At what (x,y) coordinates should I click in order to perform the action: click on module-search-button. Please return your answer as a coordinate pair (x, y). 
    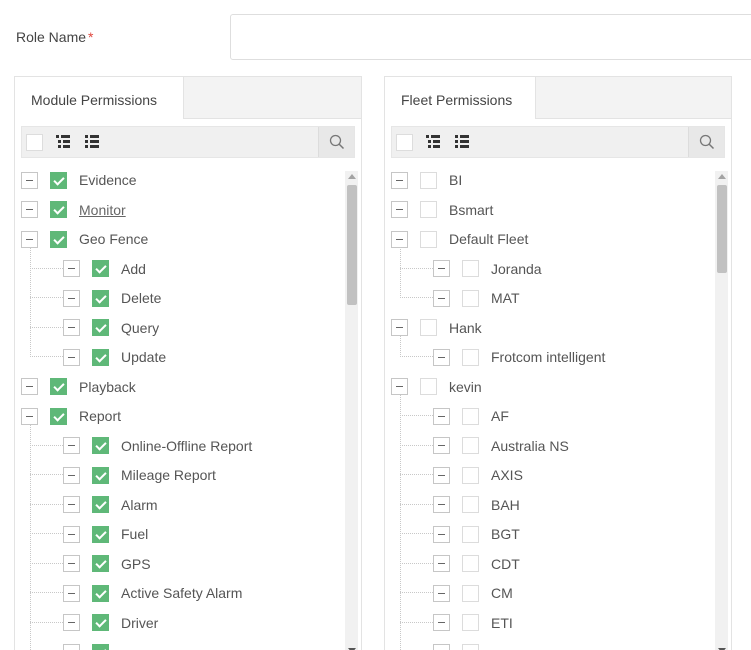
    Looking at the image, I should click on (336, 142).